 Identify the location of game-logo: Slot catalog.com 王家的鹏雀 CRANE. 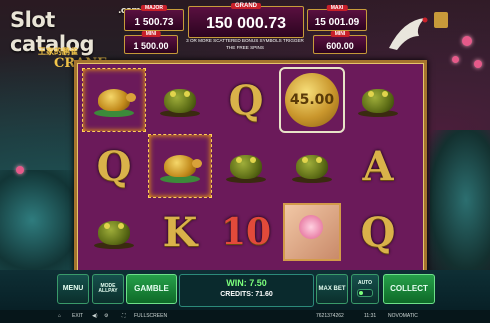
(75, 38).